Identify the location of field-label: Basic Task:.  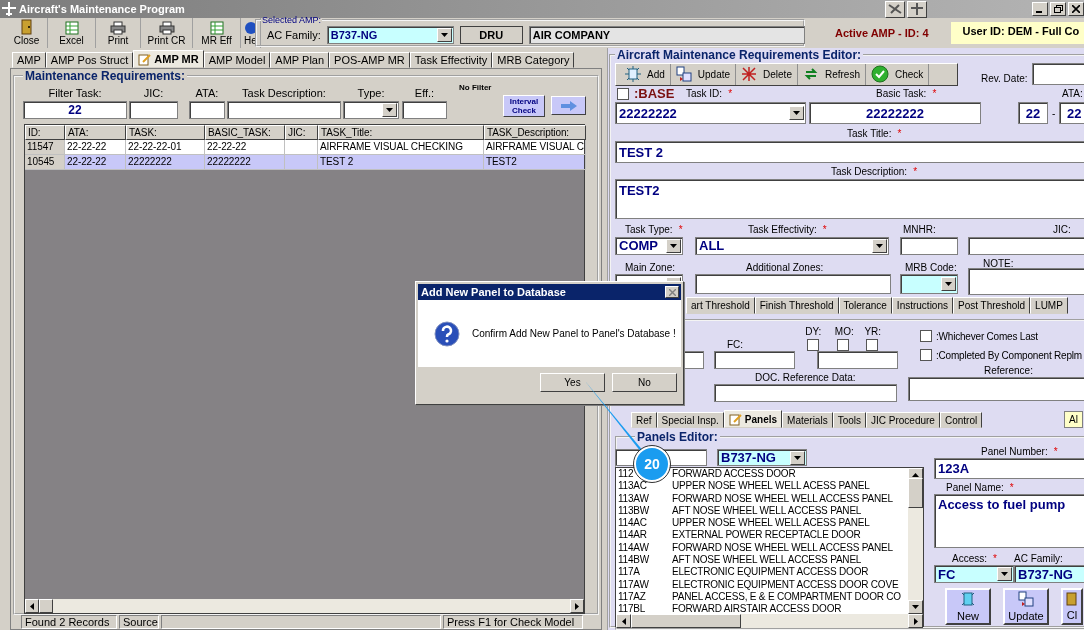
(901, 93).